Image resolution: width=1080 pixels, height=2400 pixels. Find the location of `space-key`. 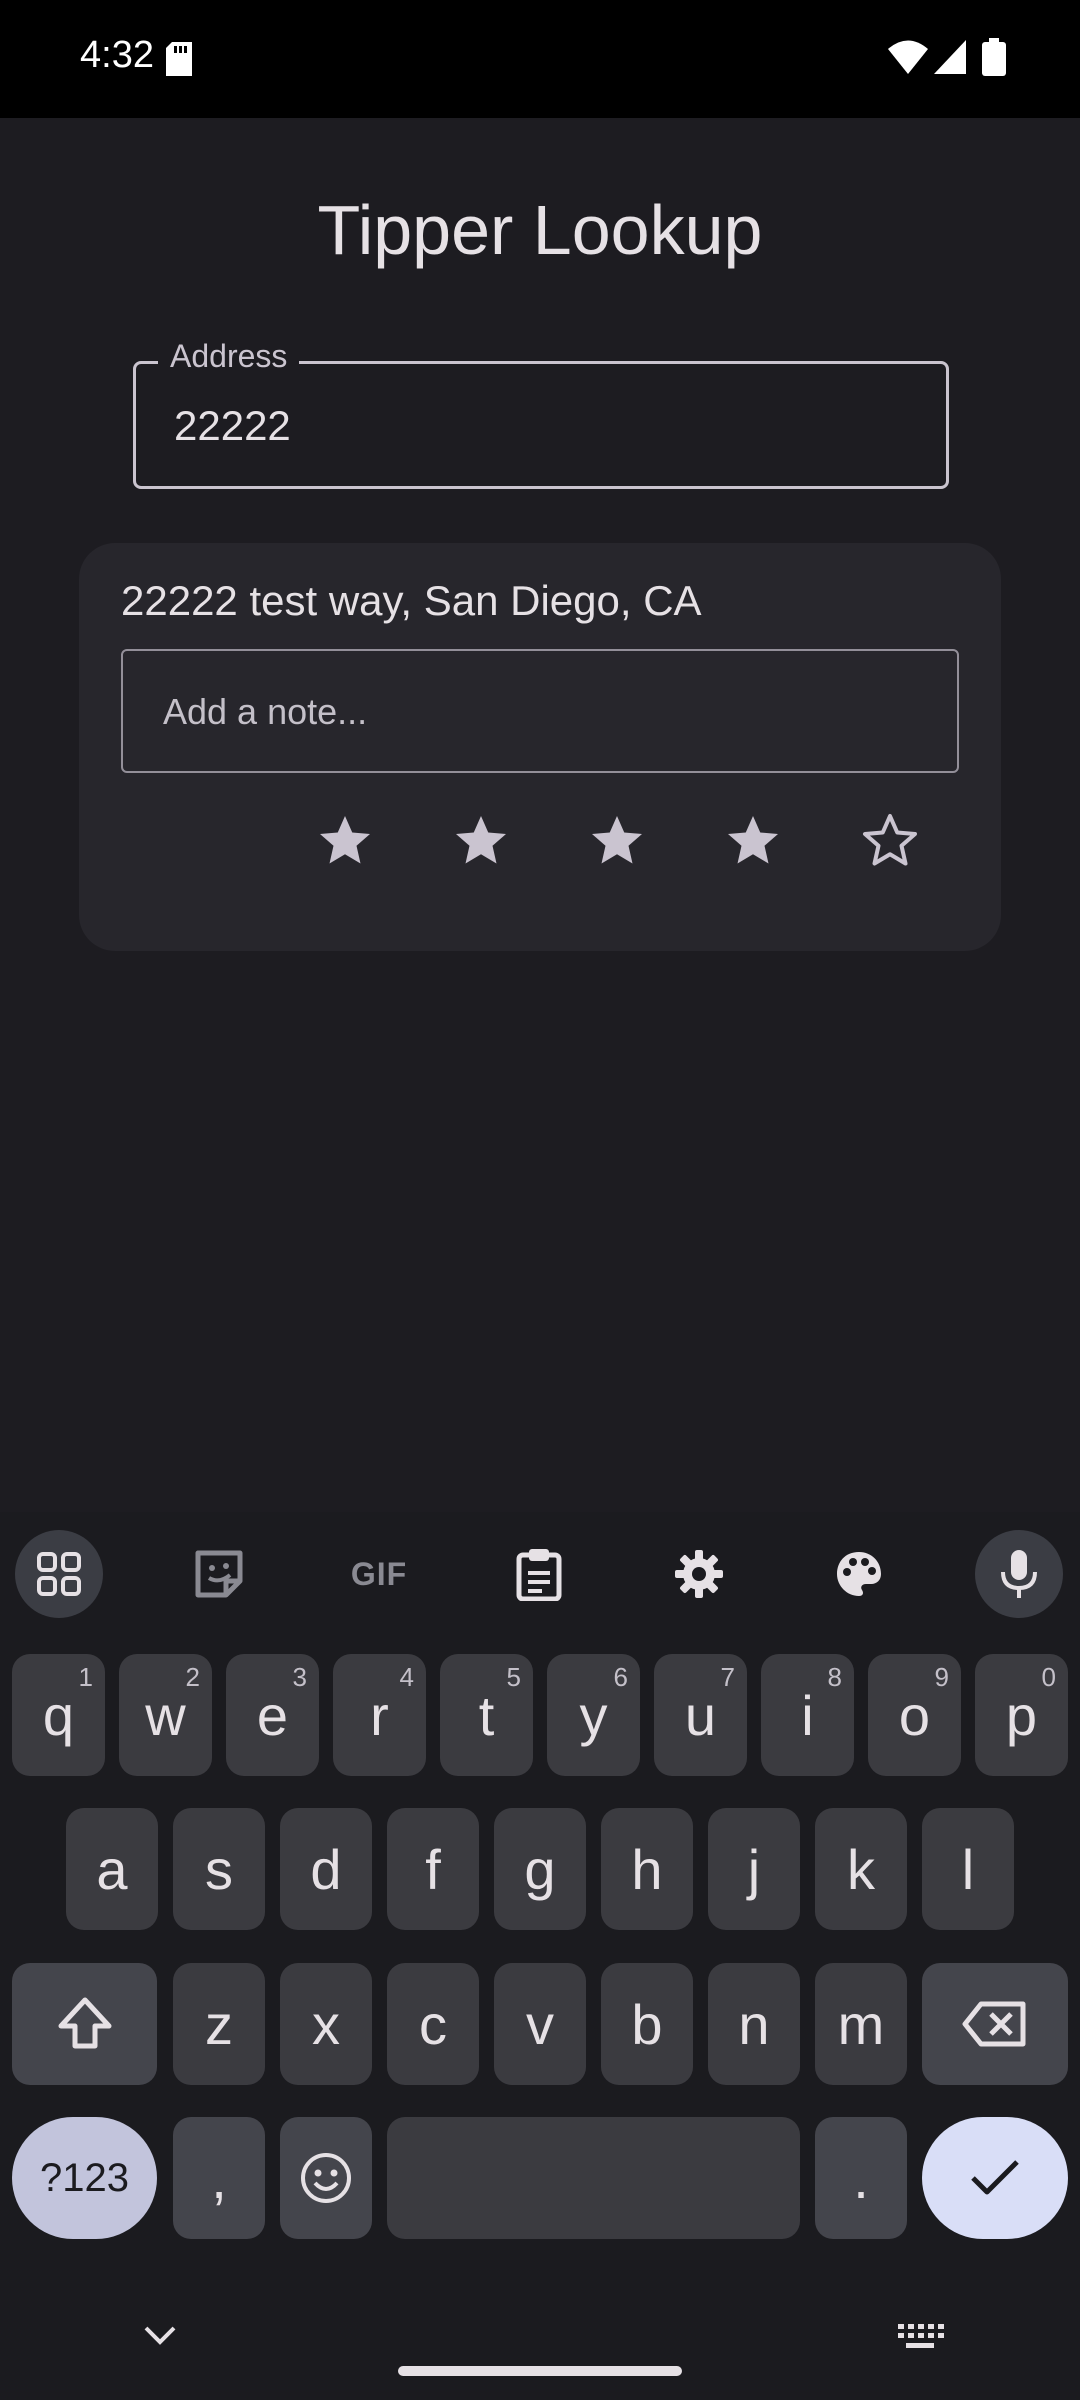

space-key is located at coordinates (593, 2178).